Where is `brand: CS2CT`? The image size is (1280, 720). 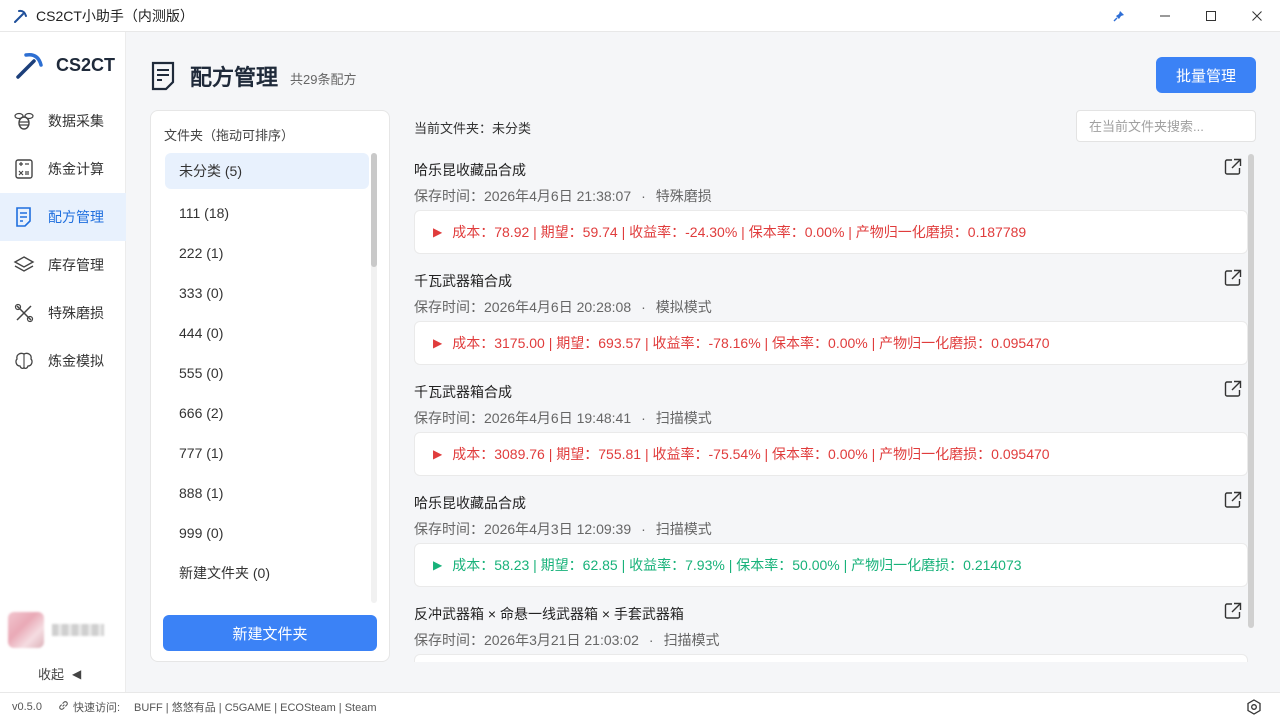
brand: CS2CT is located at coordinates (64, 65).